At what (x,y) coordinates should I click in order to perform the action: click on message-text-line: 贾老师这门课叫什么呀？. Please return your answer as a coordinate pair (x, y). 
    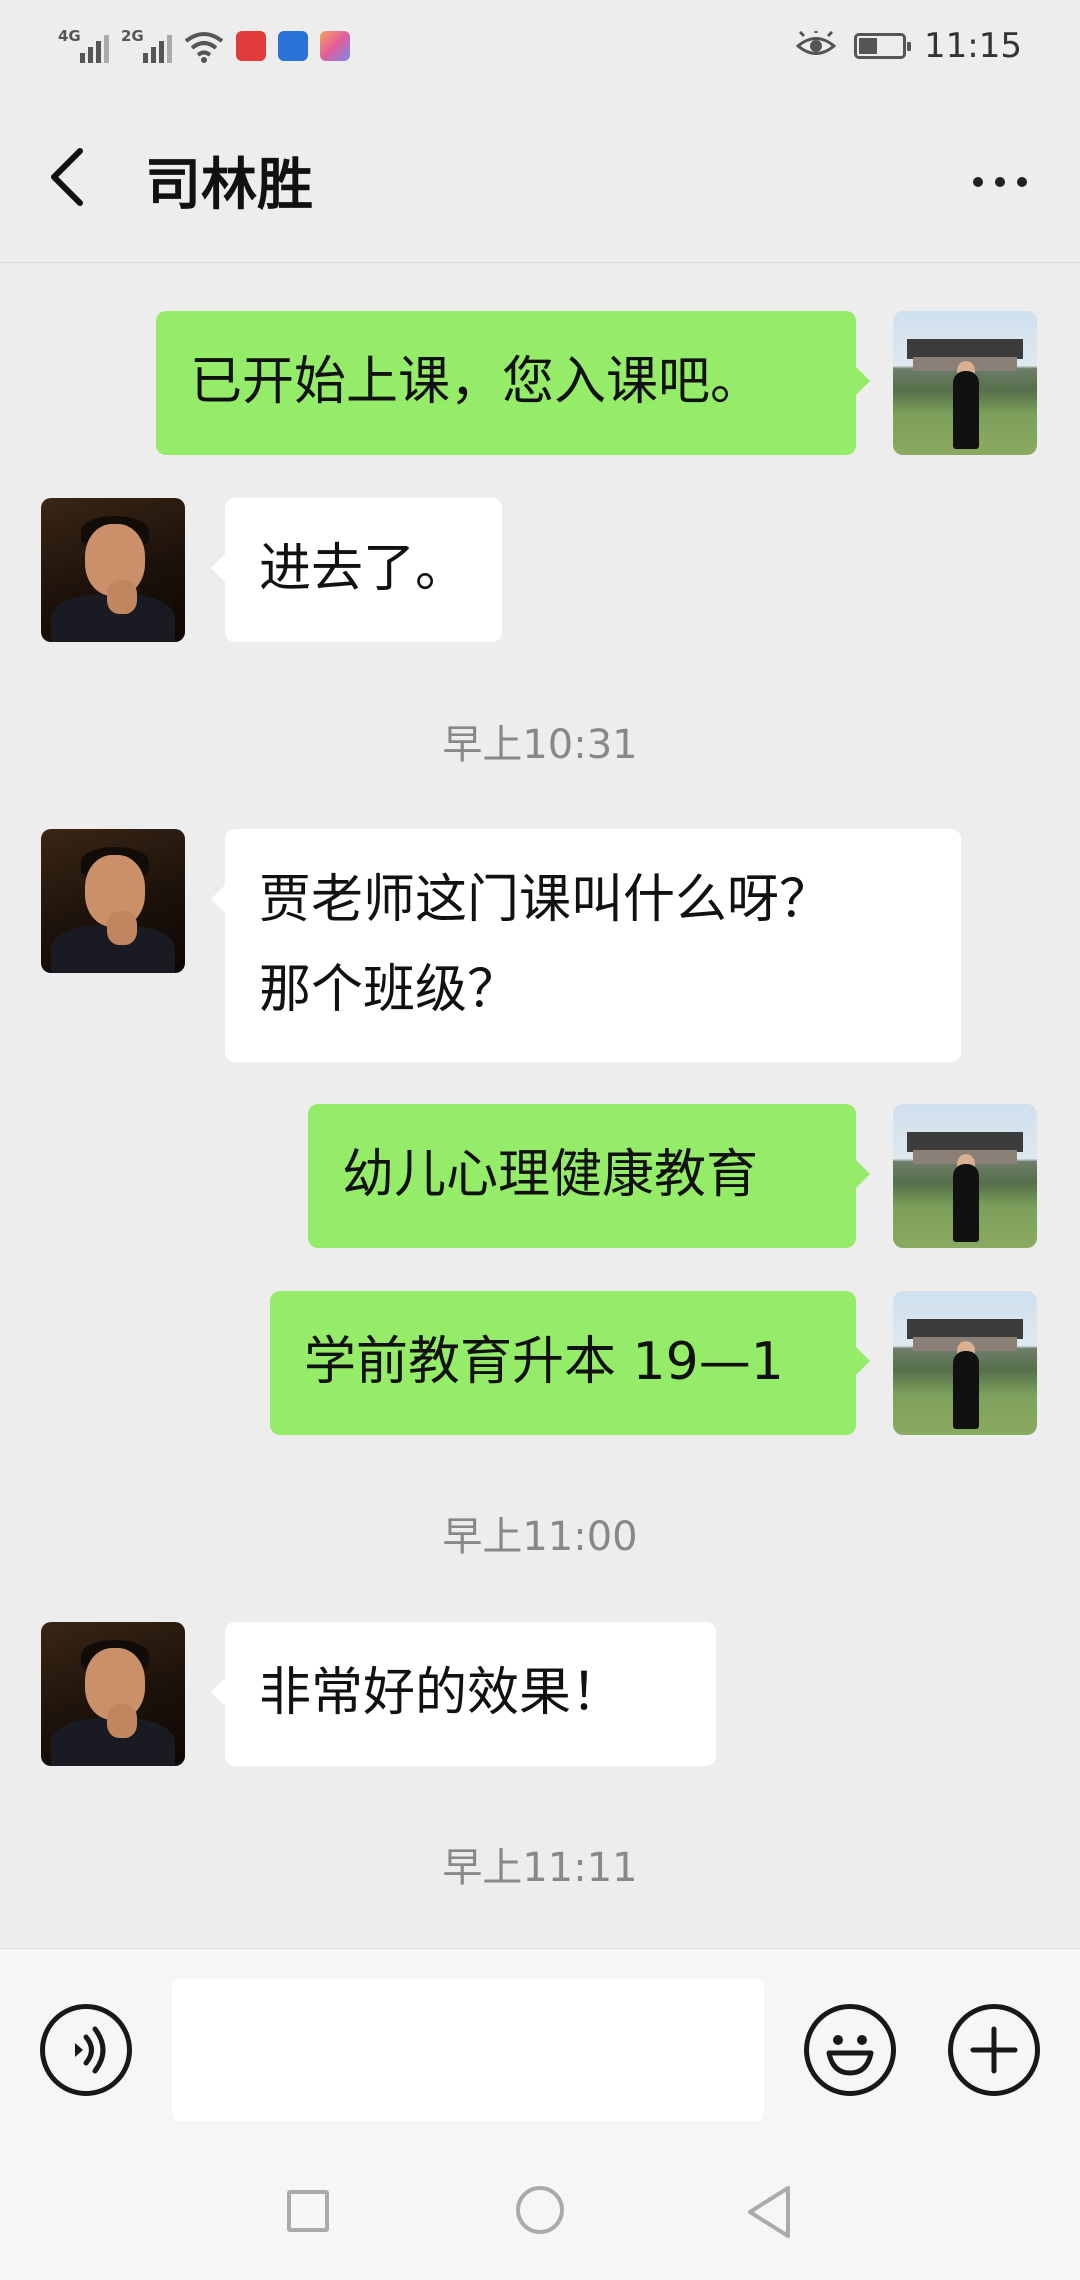
    Looking at the image, I should click on (545, 900).